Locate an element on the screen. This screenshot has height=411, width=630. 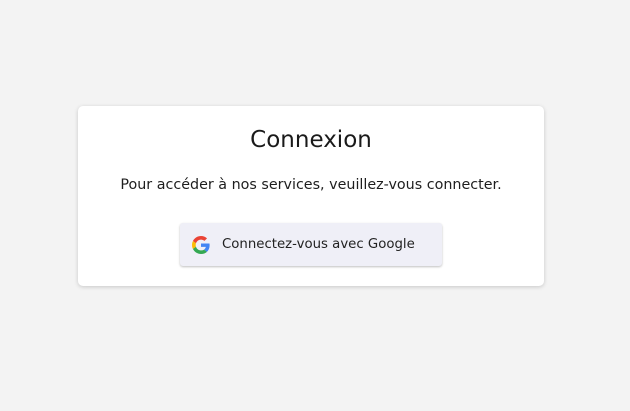
google-sign-in-button: Connectez-vous avec Google is located at coordinates (311, 244).